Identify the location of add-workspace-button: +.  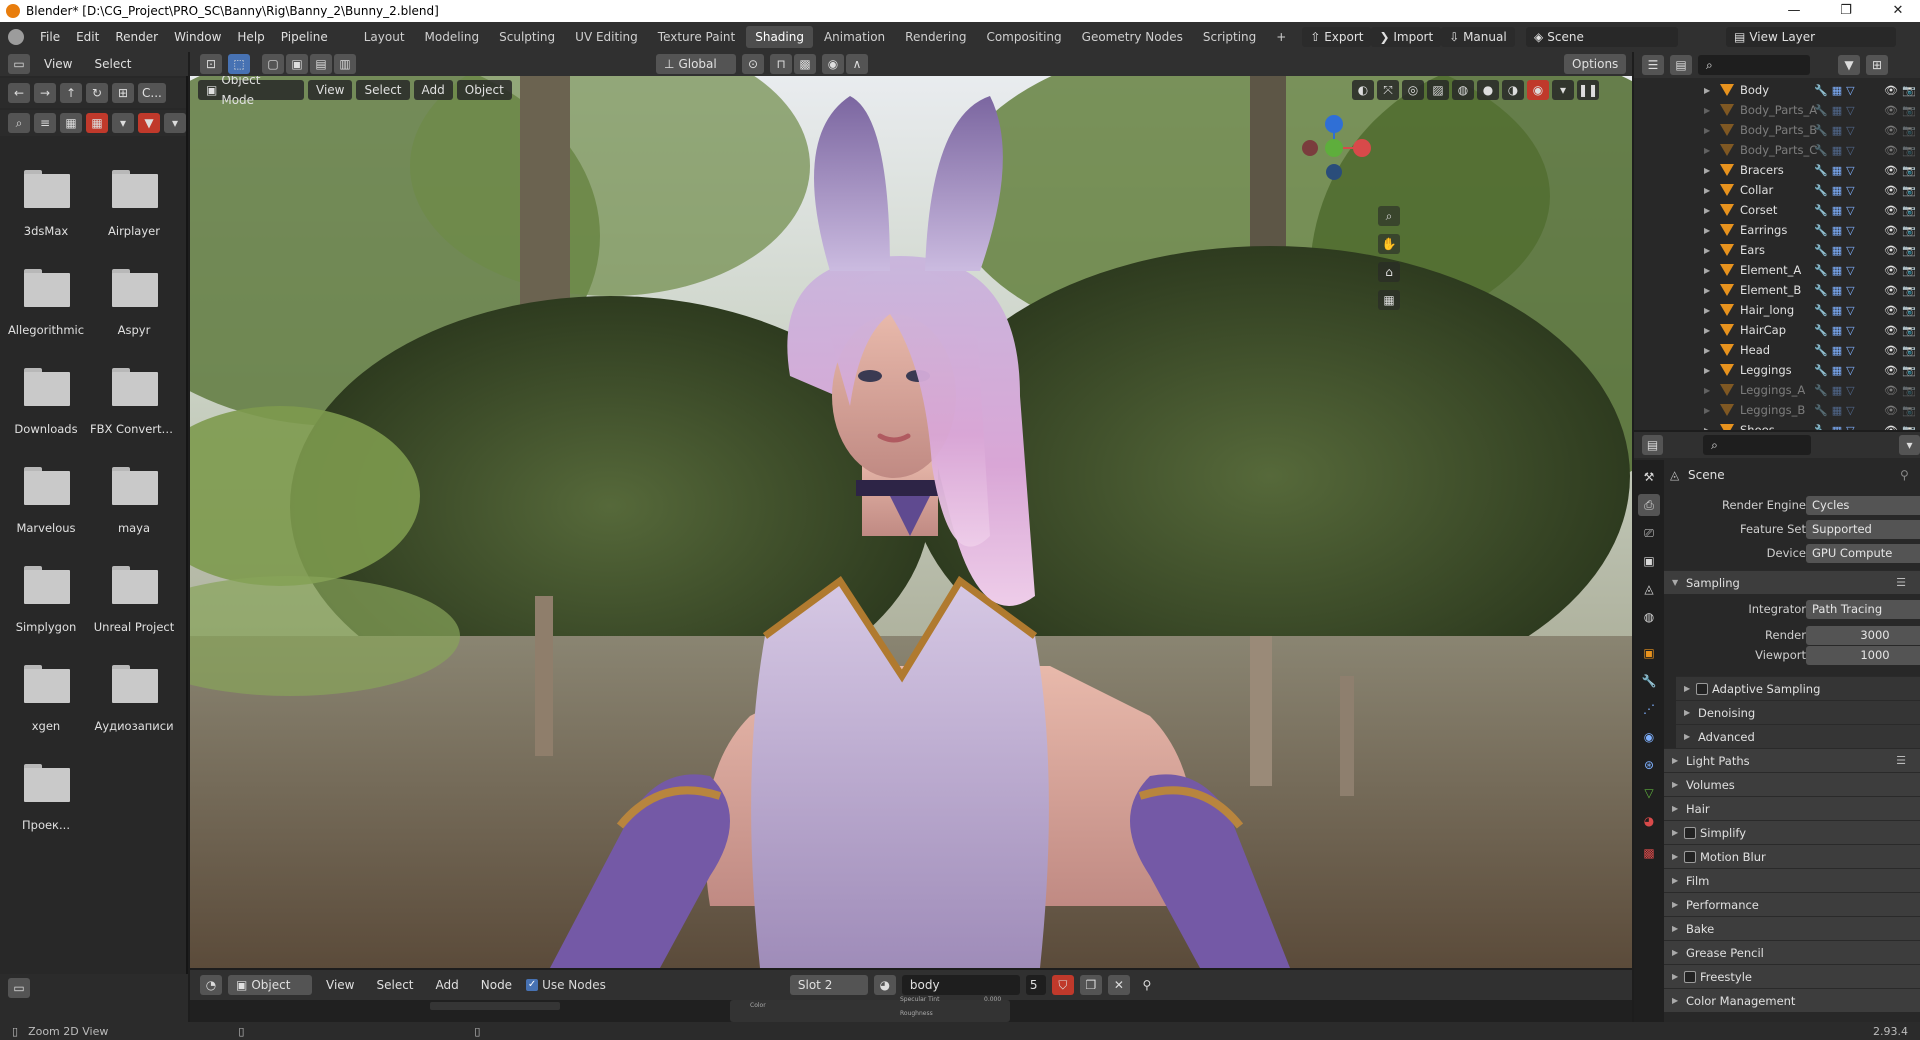
(1281, 37).